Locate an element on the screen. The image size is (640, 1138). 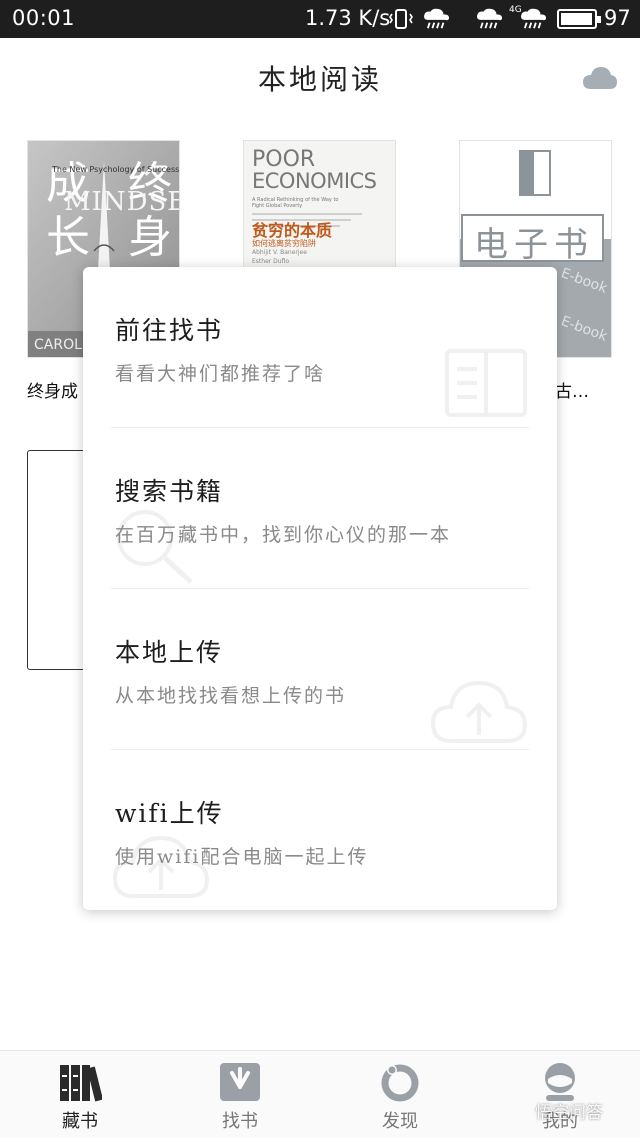
user-icon is located at coordinates (560, 1082).